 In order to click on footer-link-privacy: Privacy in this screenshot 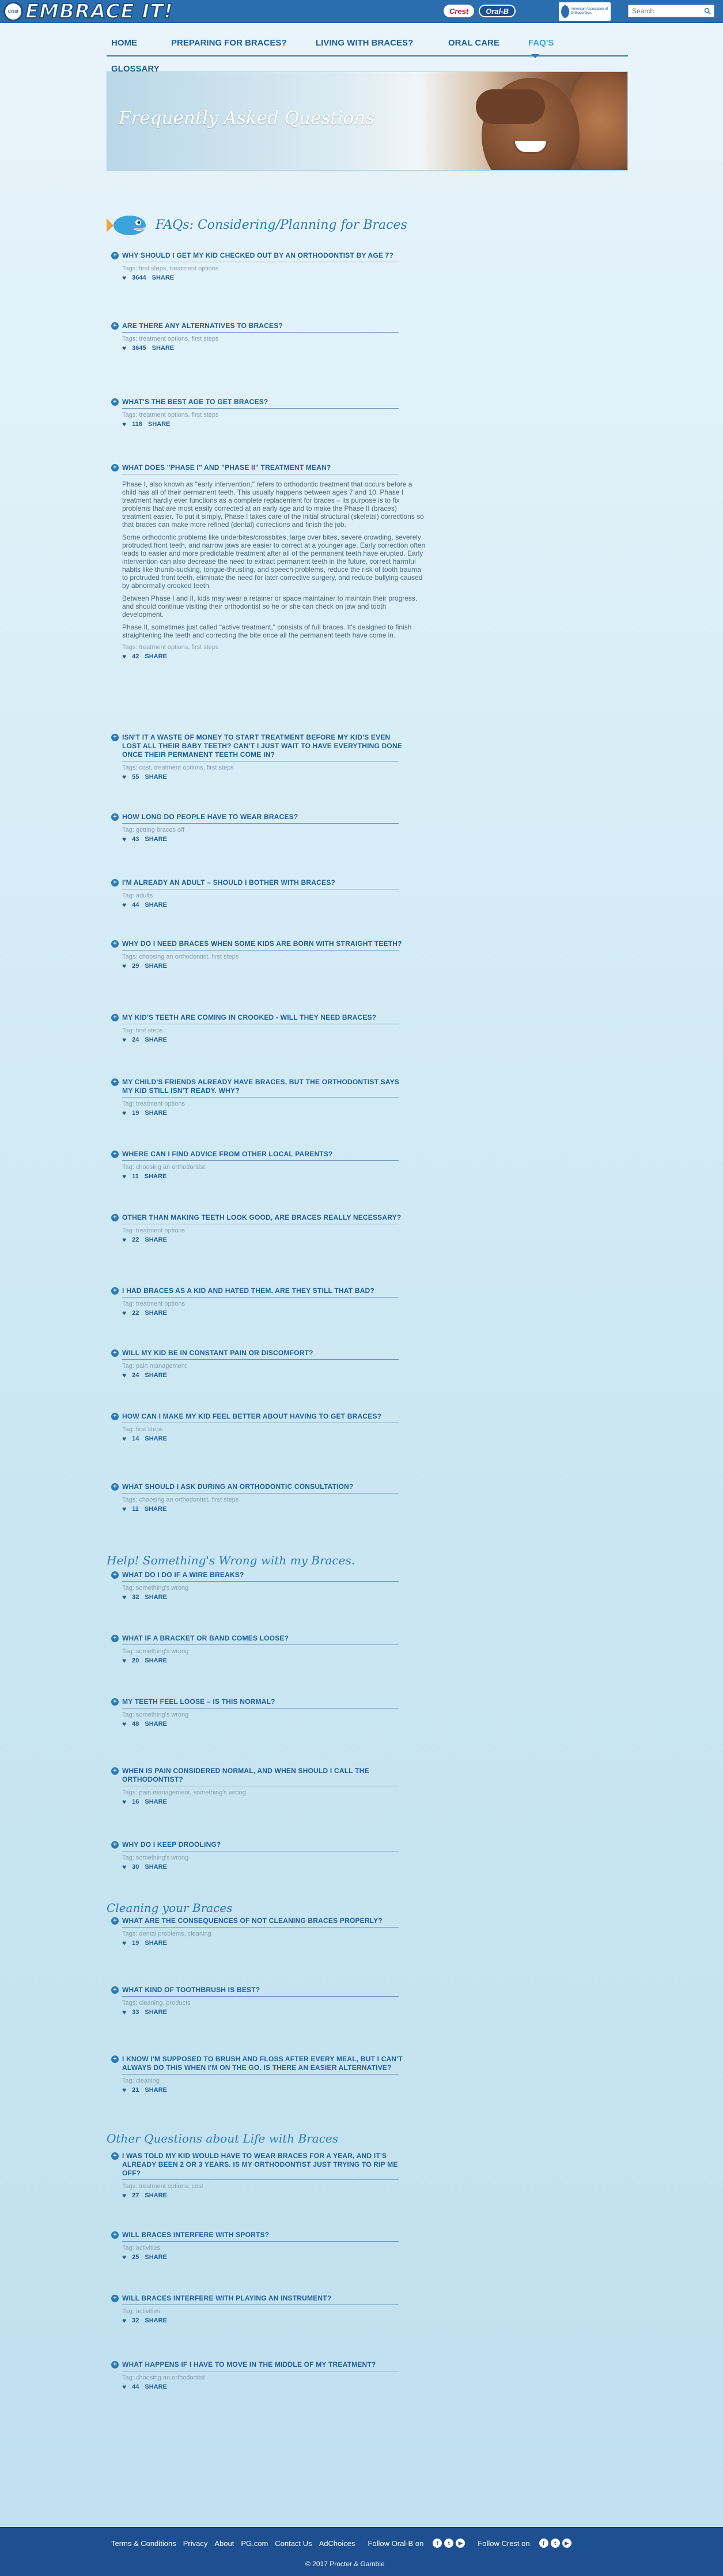, I will do `click(195, 2543)`.